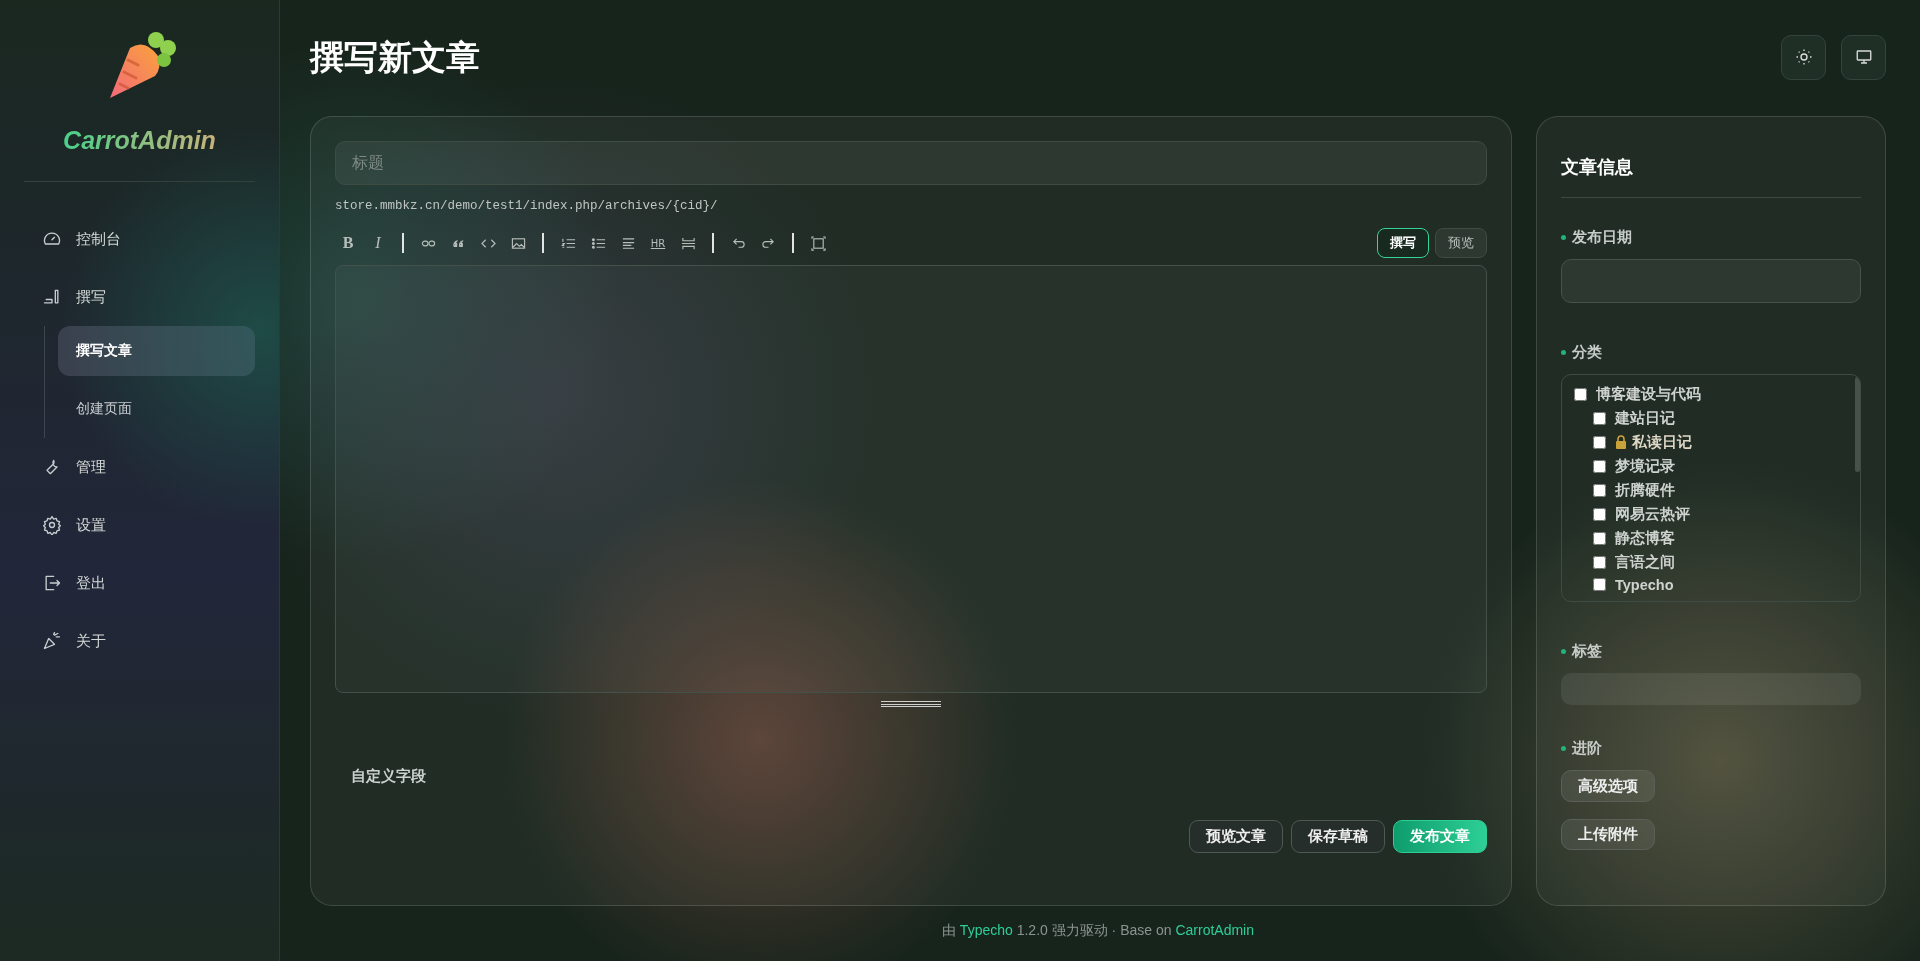 This screenshot has width=1920, height=961. Describe the element at coordinates (598, 243) in the screenshot. I see `bullet-list-icon` at that location.